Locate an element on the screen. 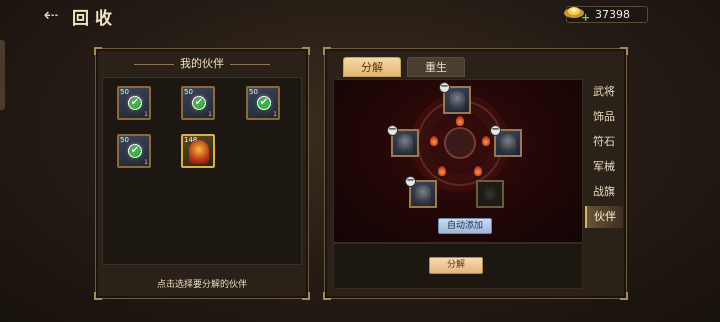 The width and height of the screenshot is (720, 322). category-general: 武将 is located at coordinates (604, 92).